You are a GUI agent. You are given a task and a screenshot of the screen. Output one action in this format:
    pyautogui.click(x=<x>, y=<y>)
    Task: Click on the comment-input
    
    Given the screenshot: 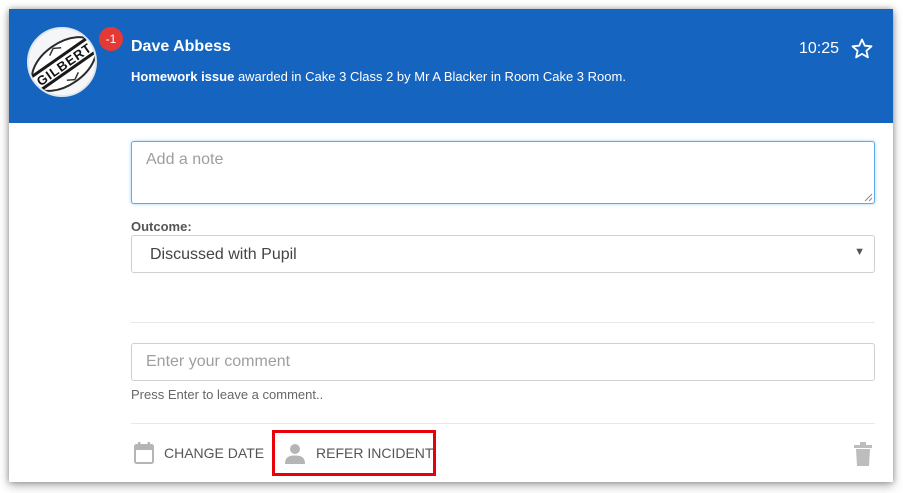 What is the action you would take?
    pyautogui.click(x=503, y=362)
    